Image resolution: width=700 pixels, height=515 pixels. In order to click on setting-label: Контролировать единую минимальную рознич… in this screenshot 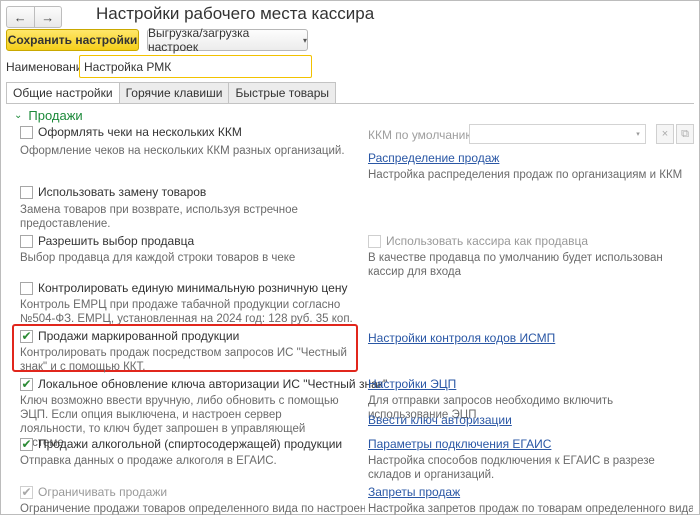, I will do `click(193, 288)`.